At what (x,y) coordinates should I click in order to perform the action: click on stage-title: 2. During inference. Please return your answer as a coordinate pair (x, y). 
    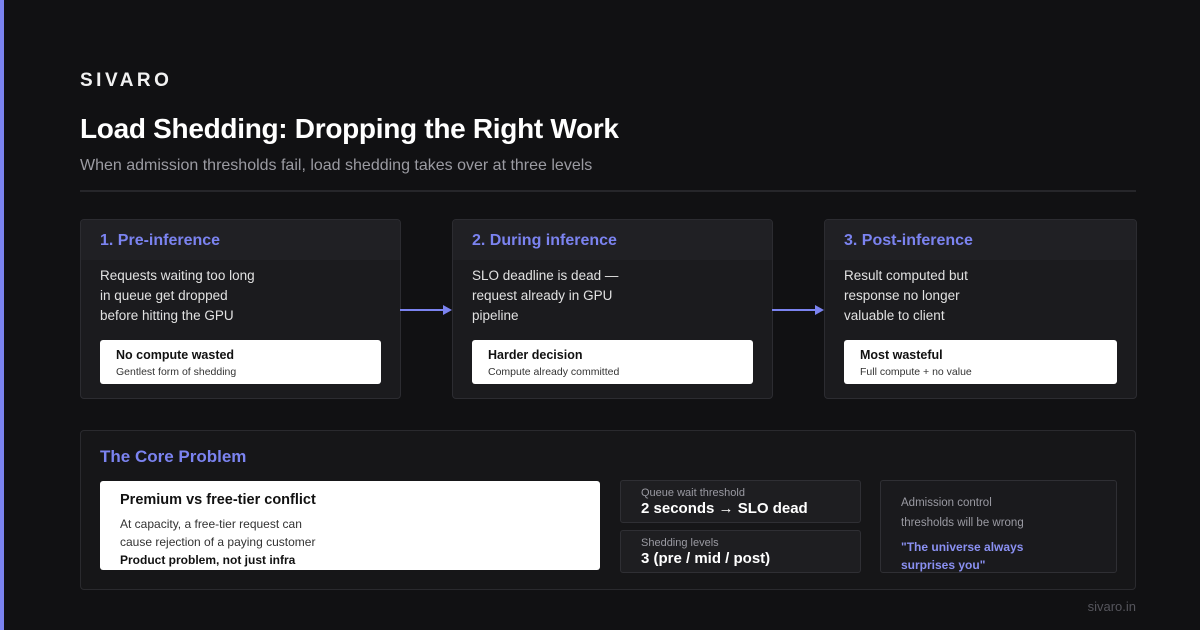
    Looking at the image, I should click on (612, 240).